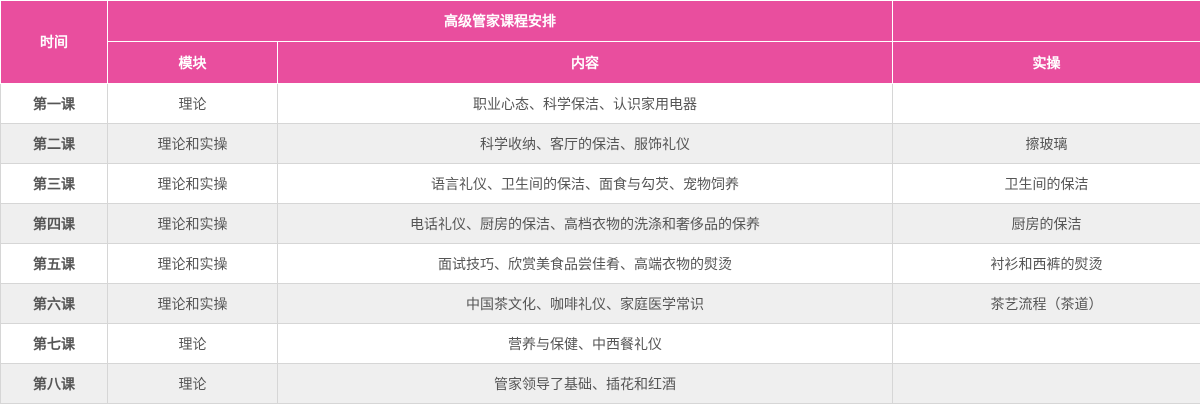 This screenshot has width=1200, height=413. Describe the element at coordinates (1046, 21) in the screenshot. I see `header-blank` at that location.